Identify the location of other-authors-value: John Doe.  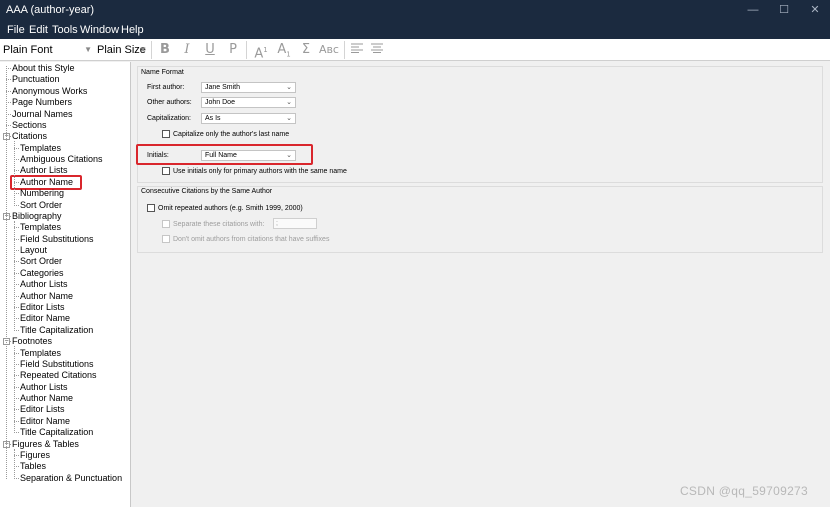
(220, 102).